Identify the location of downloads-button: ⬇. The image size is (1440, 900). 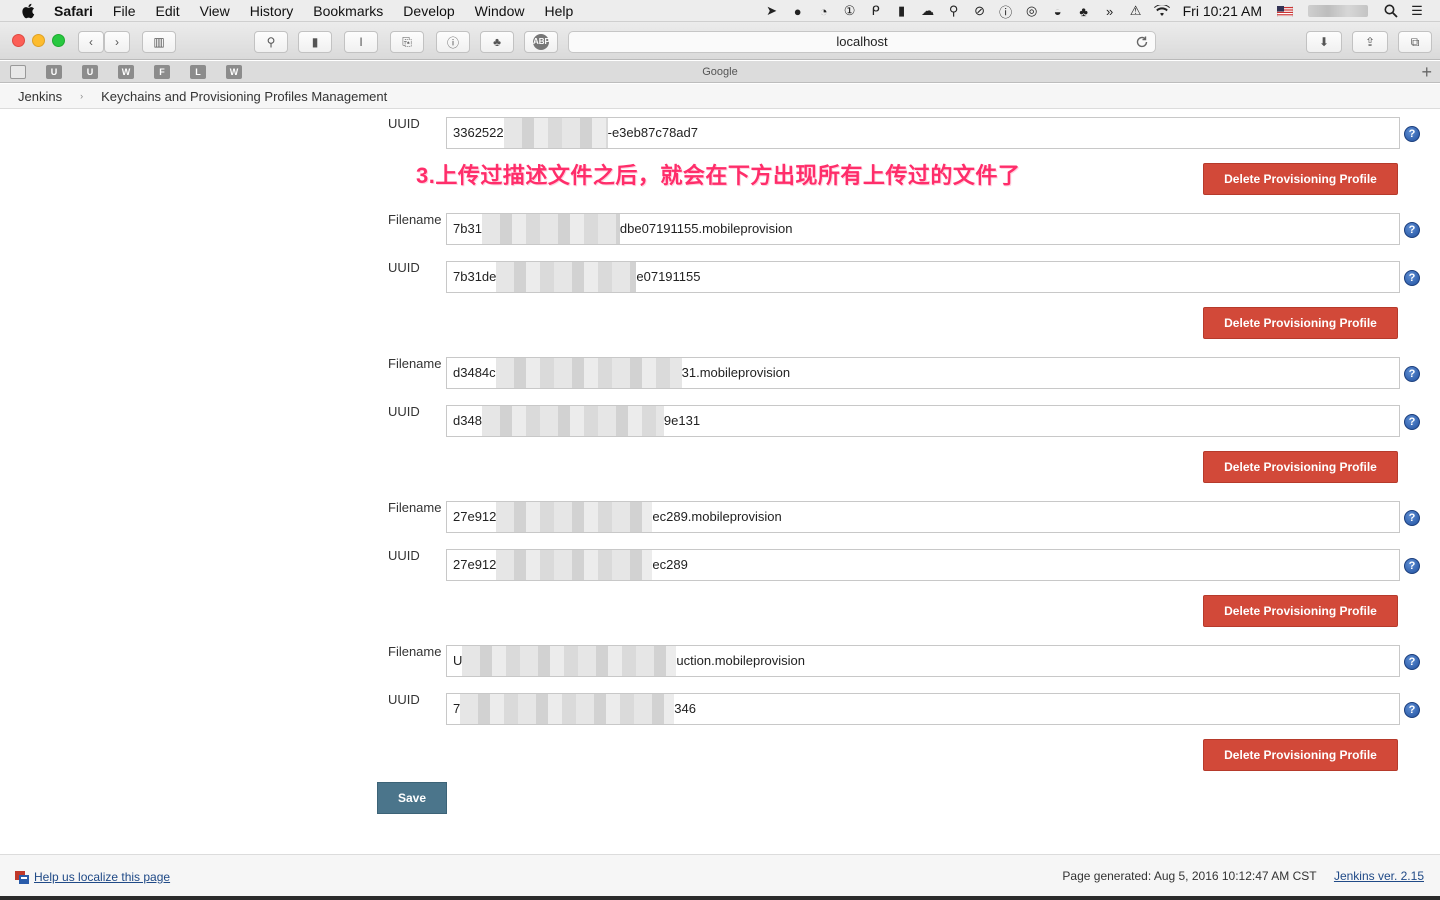
(1324, 42).